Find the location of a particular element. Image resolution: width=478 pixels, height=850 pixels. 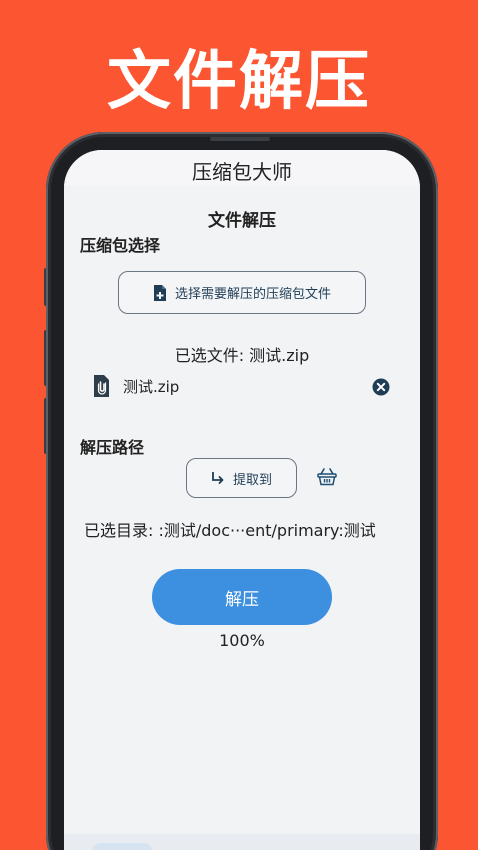

decompress-button-label: 解压 is located at coordinates (242, 599).